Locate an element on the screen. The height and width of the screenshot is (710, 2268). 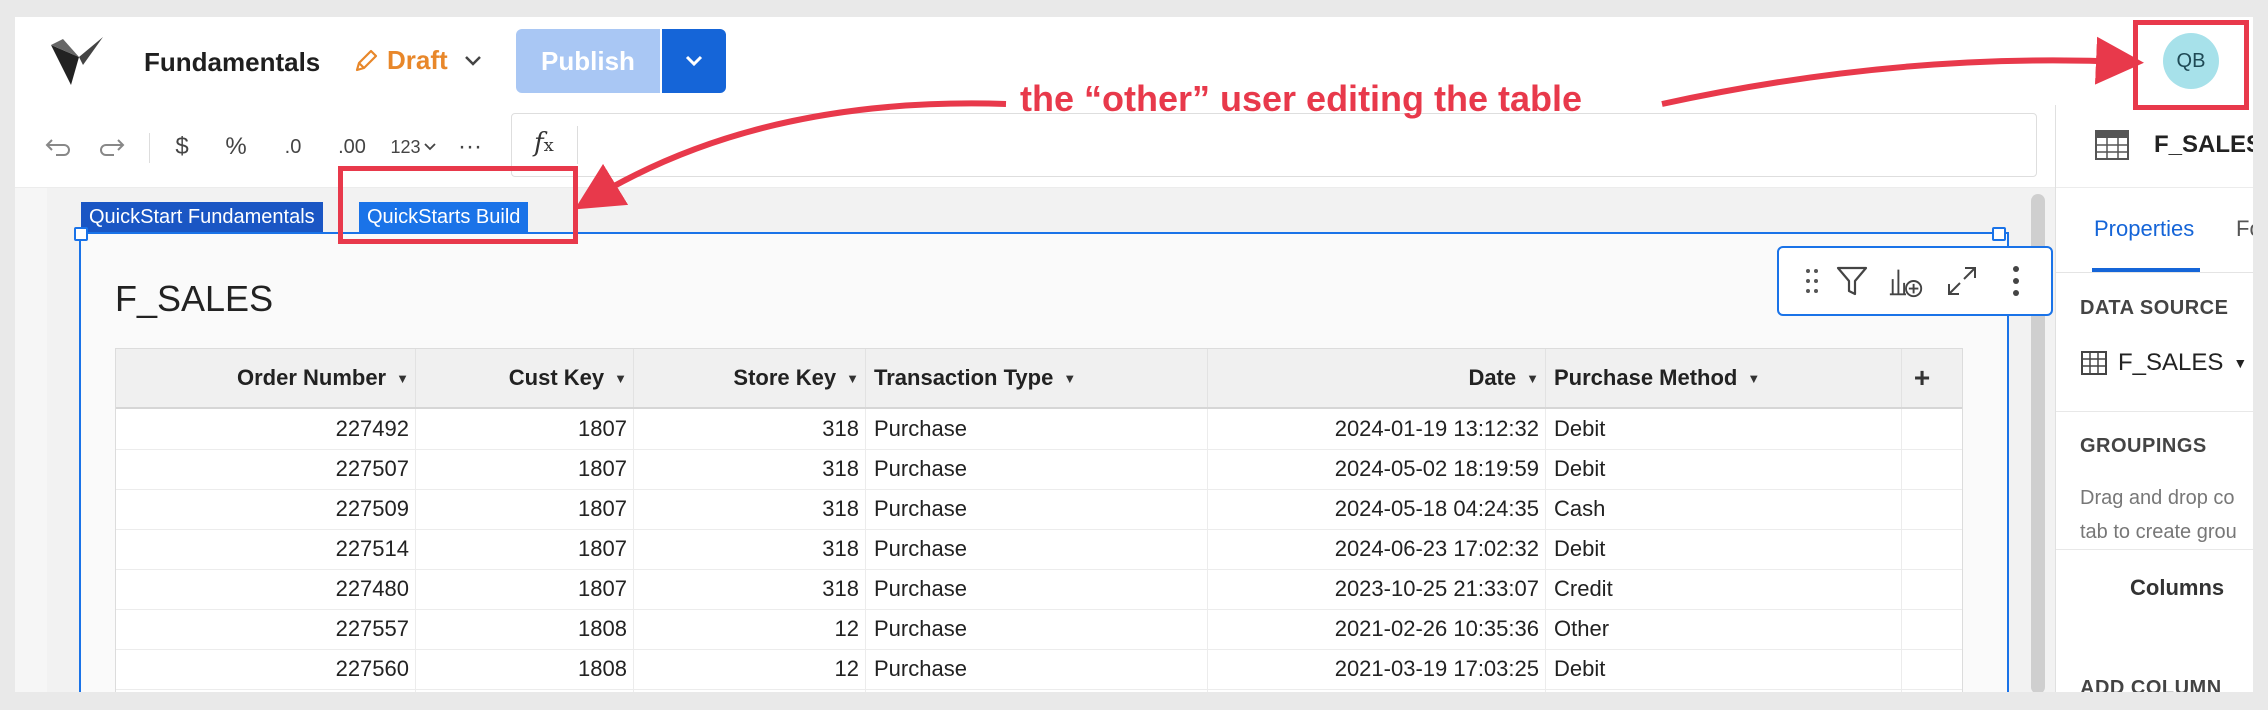
arrow-to-avatar is located at coordinates (1902, 71).